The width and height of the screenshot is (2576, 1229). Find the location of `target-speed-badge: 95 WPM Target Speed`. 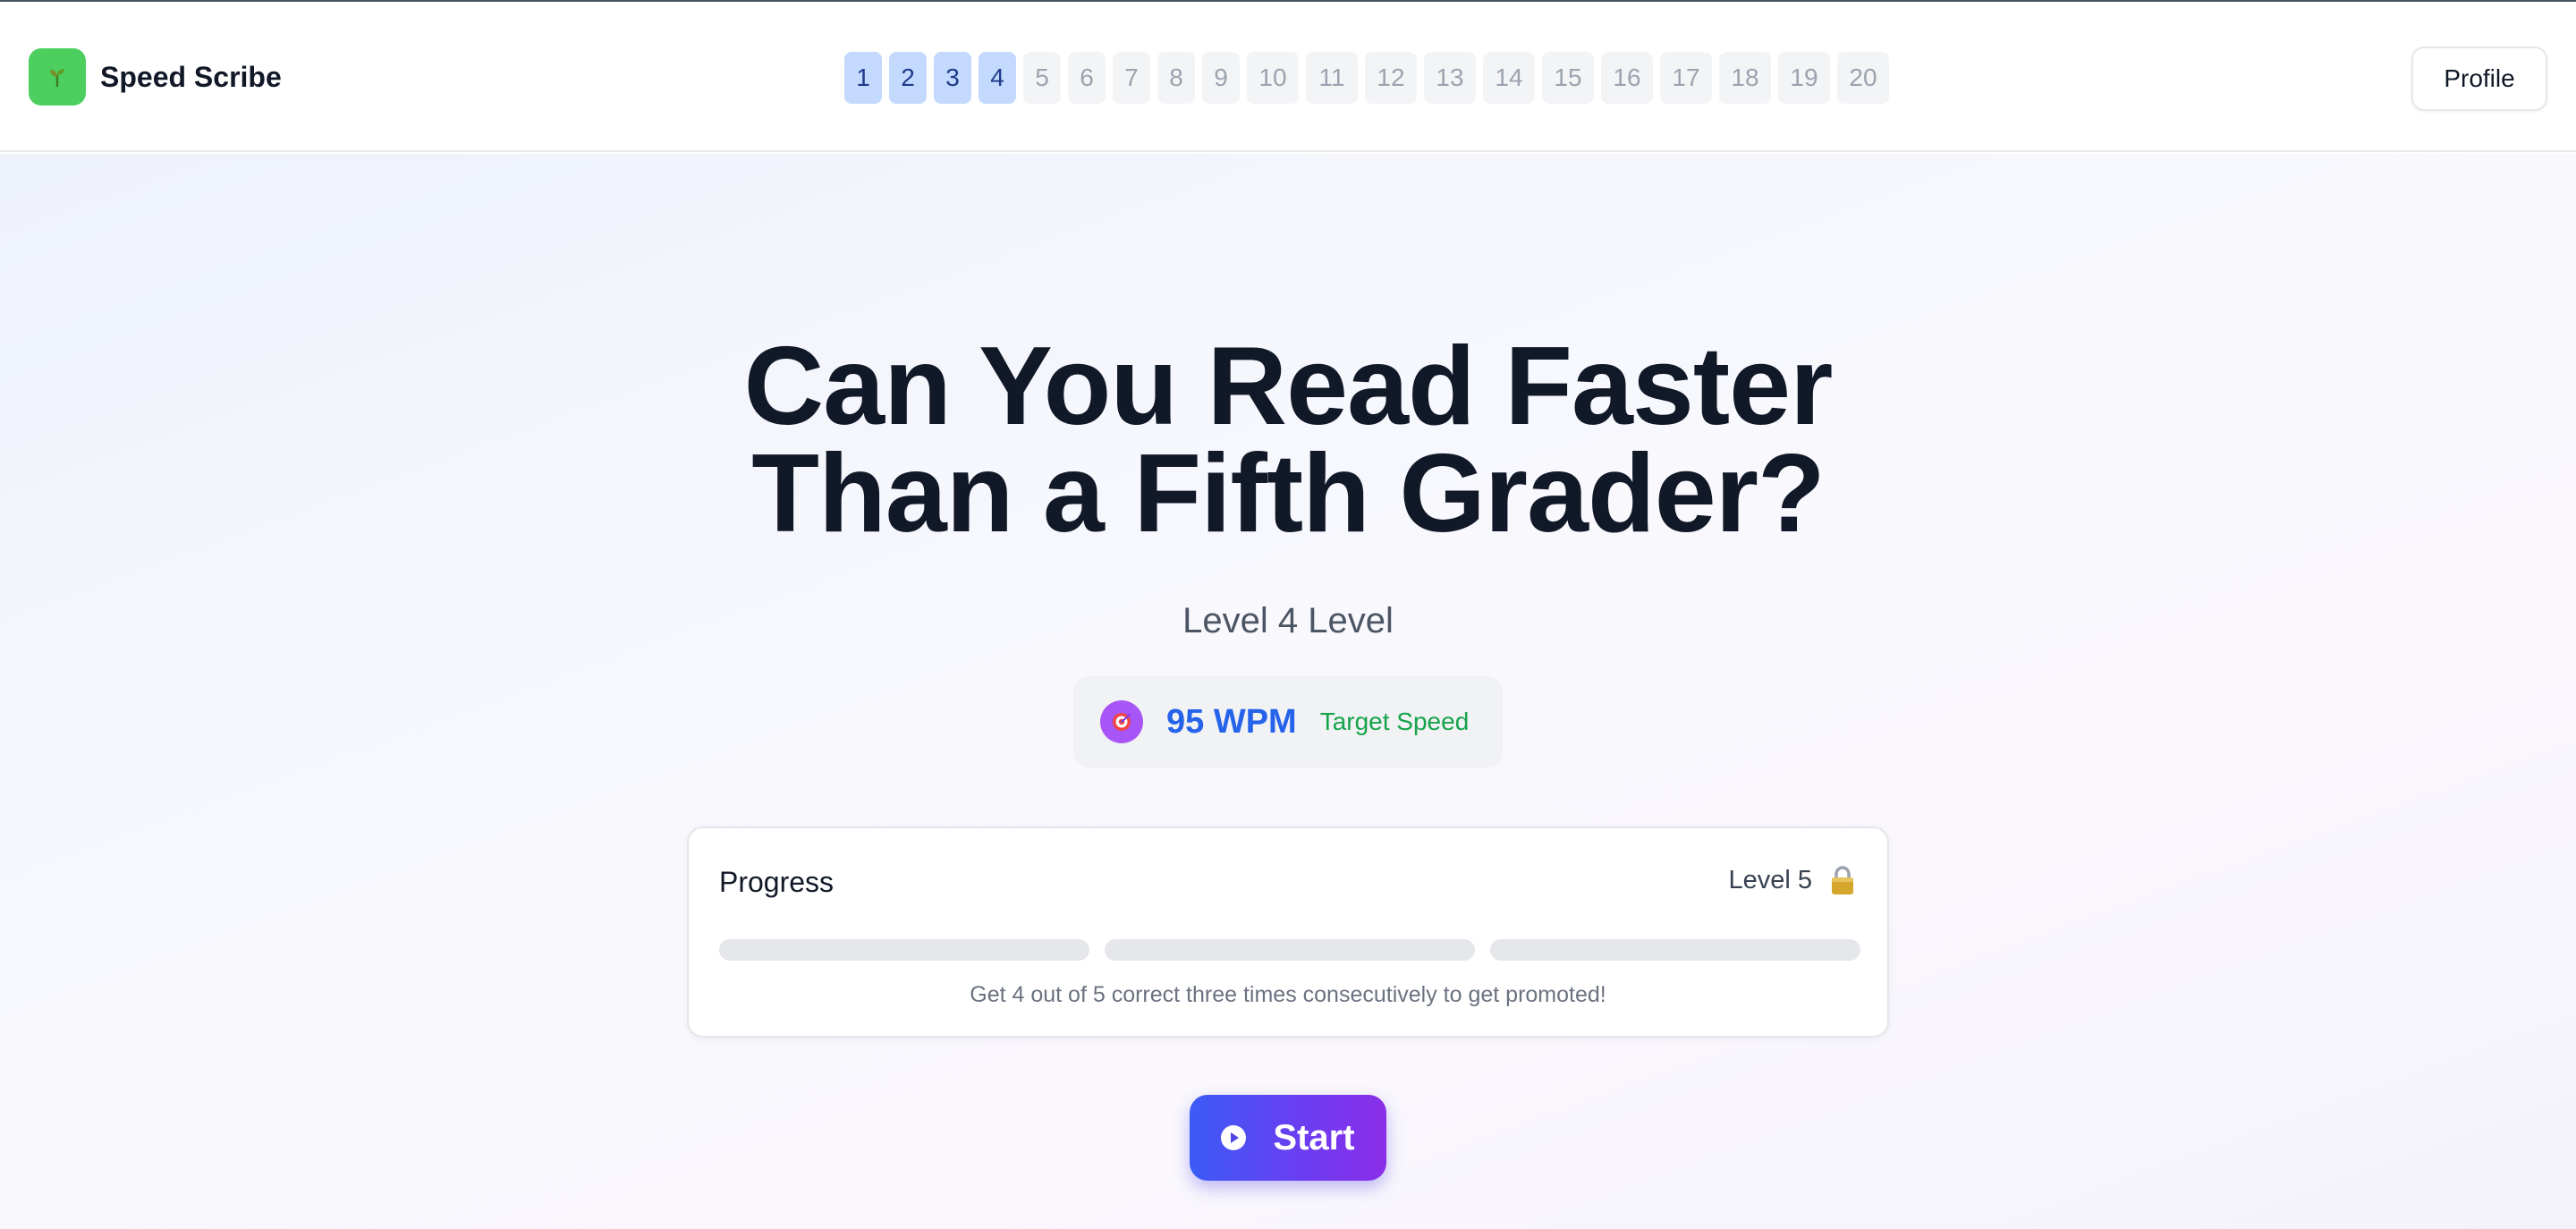

target-speed-badge: 95 WPM Target Speed is located at coordinates (1288, 721).